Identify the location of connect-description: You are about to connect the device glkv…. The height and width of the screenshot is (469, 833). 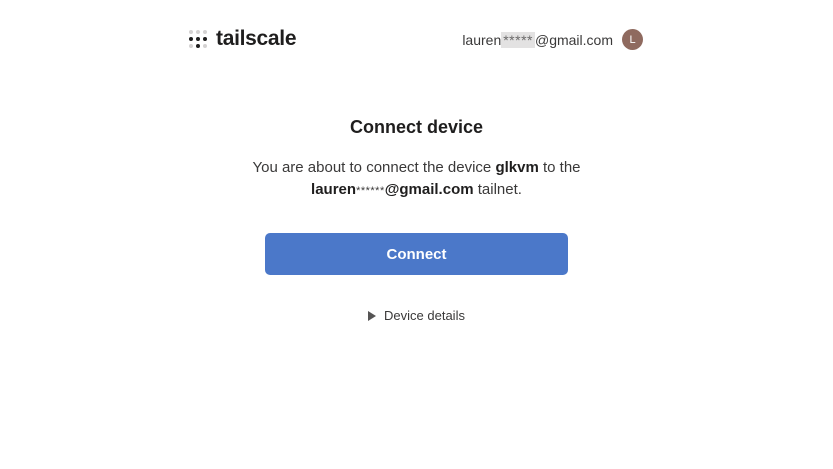
(416, 178).